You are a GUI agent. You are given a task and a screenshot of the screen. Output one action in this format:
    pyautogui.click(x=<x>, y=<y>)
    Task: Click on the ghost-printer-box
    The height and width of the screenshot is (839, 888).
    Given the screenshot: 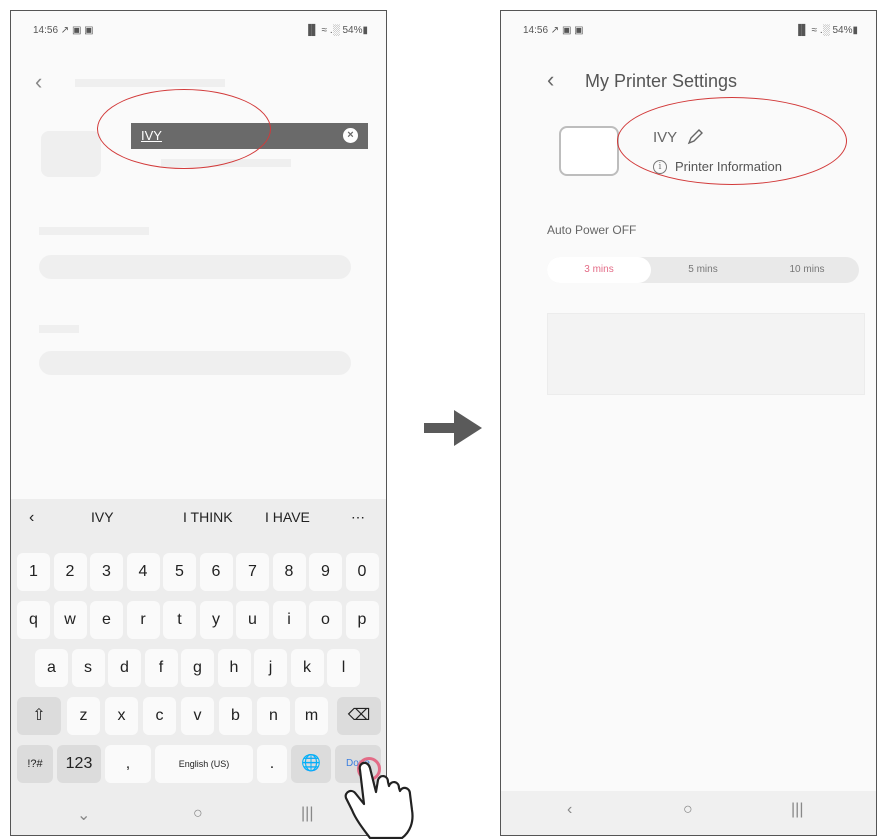 What is the action you would take?
    pyautogui.click(x=71, y=154)
    